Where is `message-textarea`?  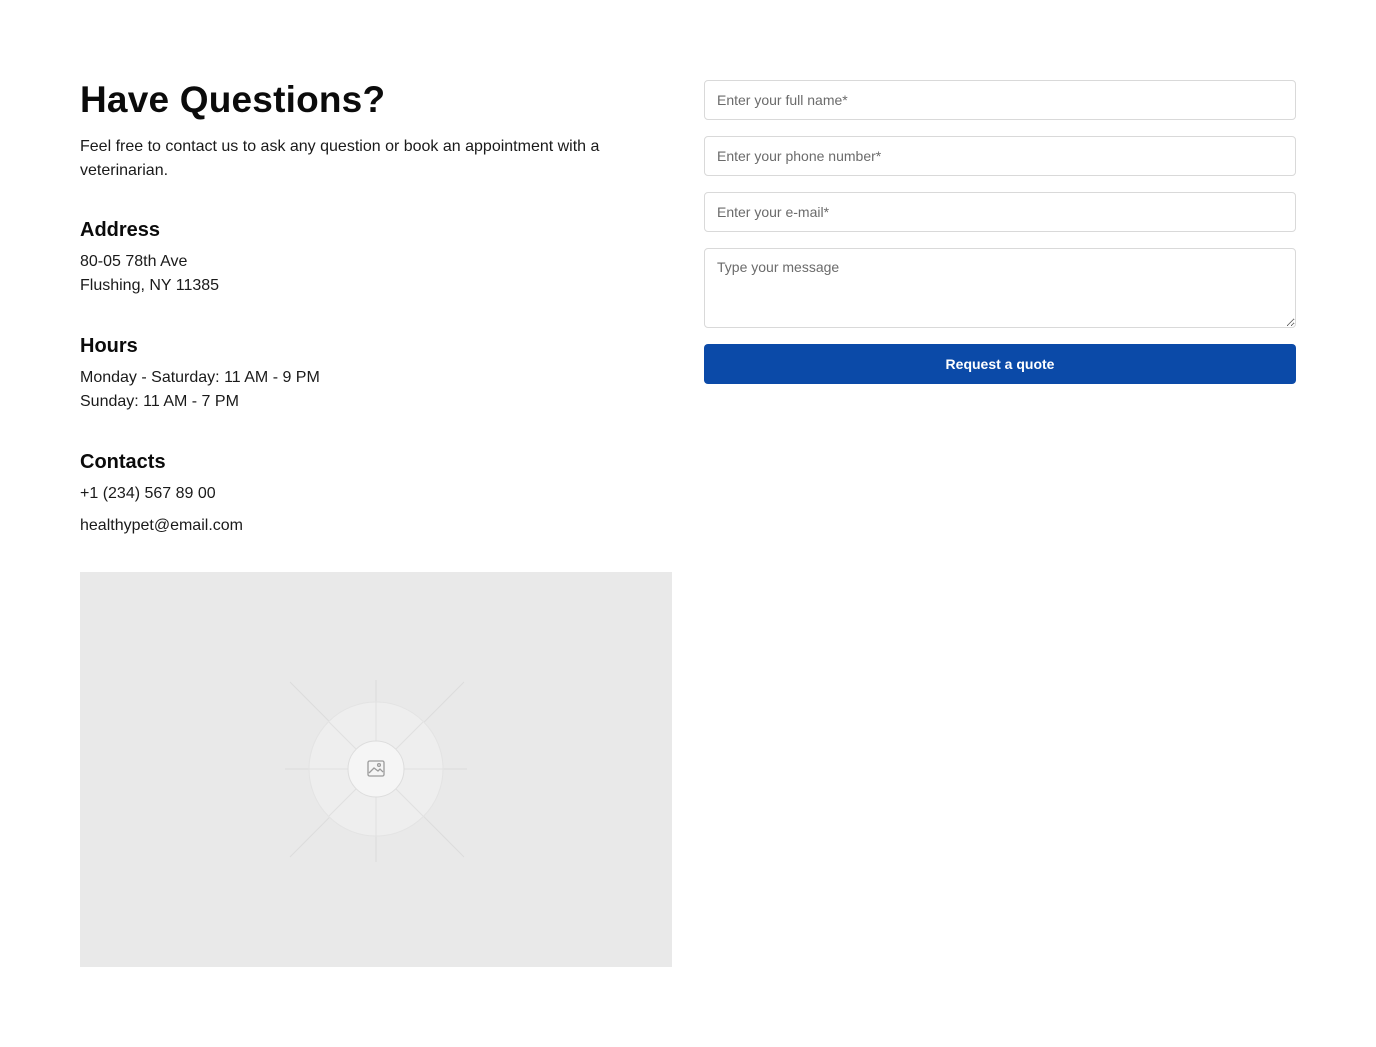
message-textarea is located at coordinates (1000, 288).